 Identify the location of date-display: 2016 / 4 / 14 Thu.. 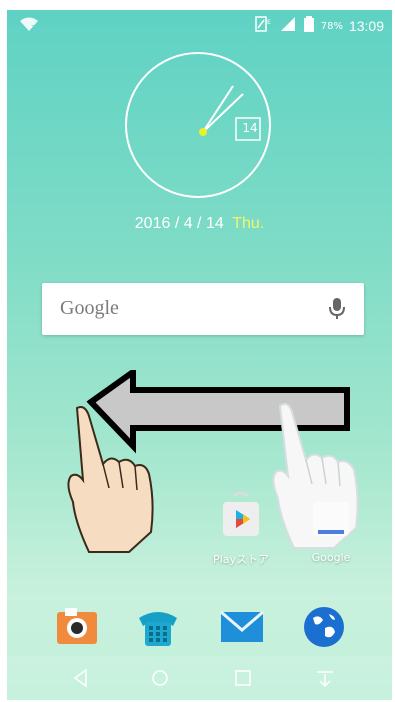
(199, 224).